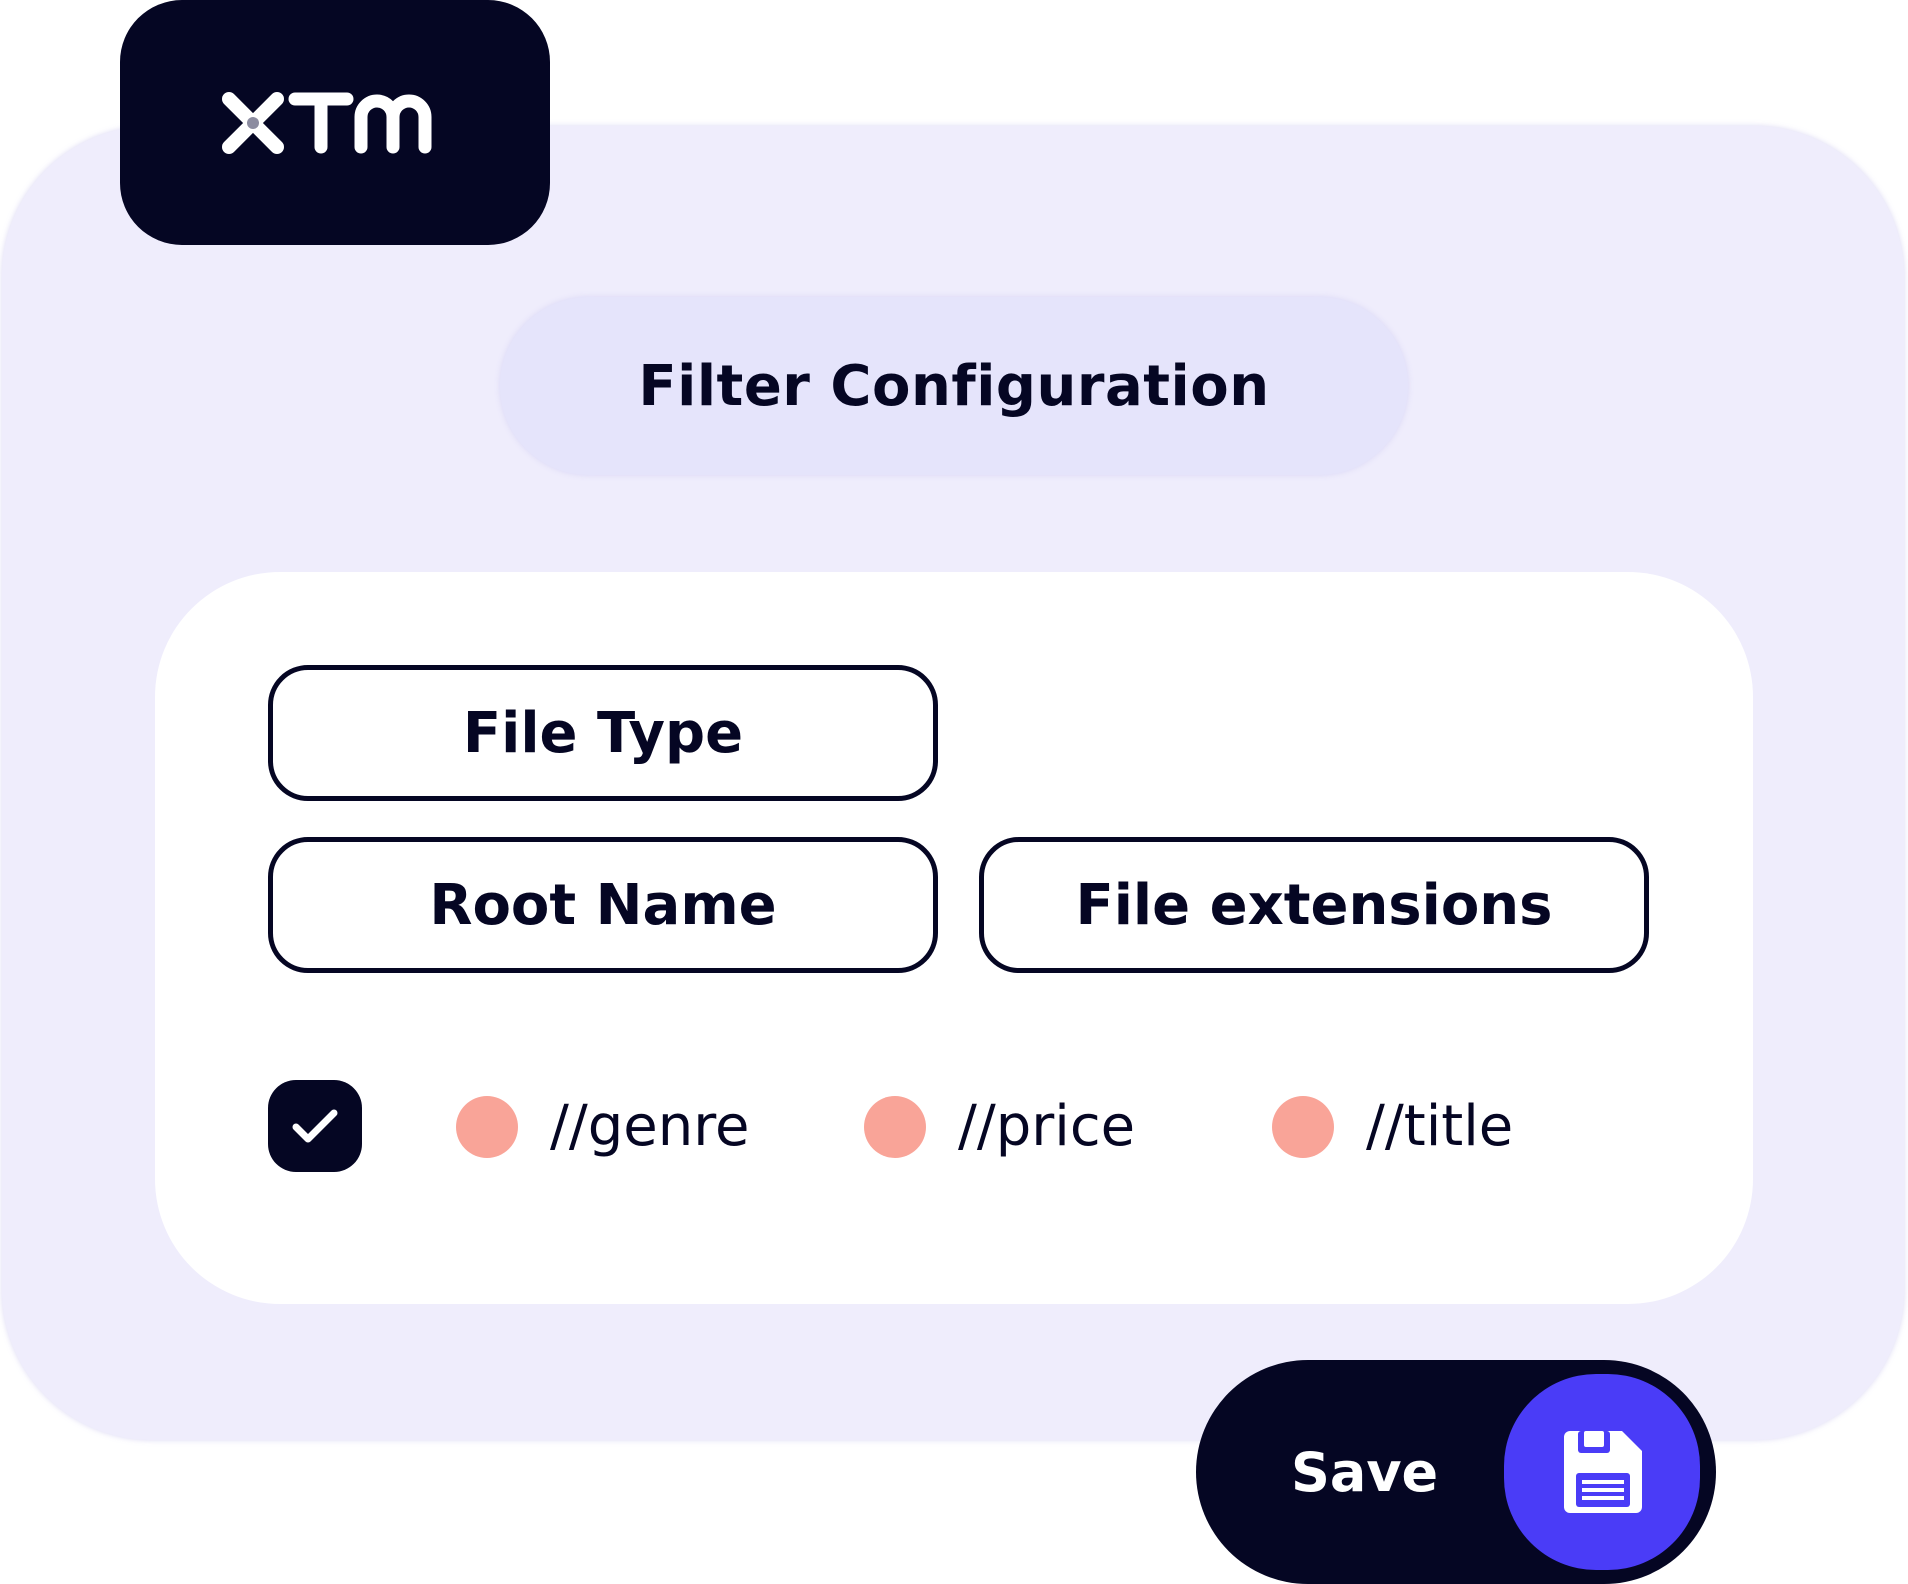 This screenshot has height=1584, width=1908. What do you see at coordinates (650, 1126) in the screenshot?
I see `token-label: //genre` at bounding box center [650, 1126].